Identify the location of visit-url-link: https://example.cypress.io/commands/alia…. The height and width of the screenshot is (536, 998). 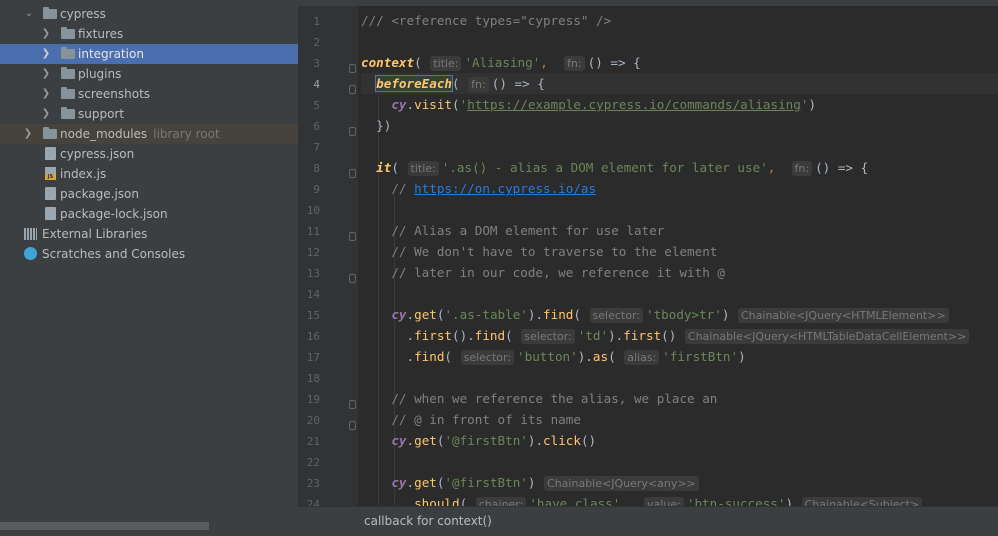
(634, 104).